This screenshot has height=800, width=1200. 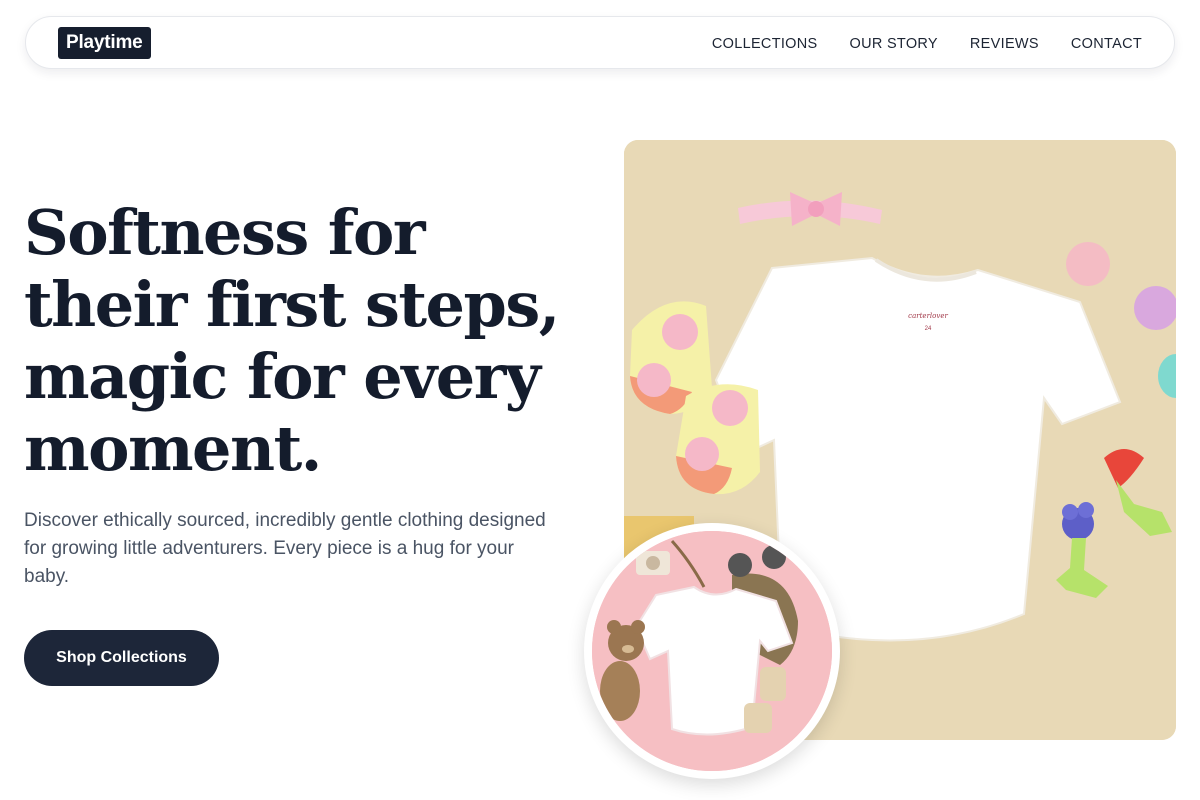 I want to click on nav-link-collections: COLLECTIONS, so click(x=765, y=44).